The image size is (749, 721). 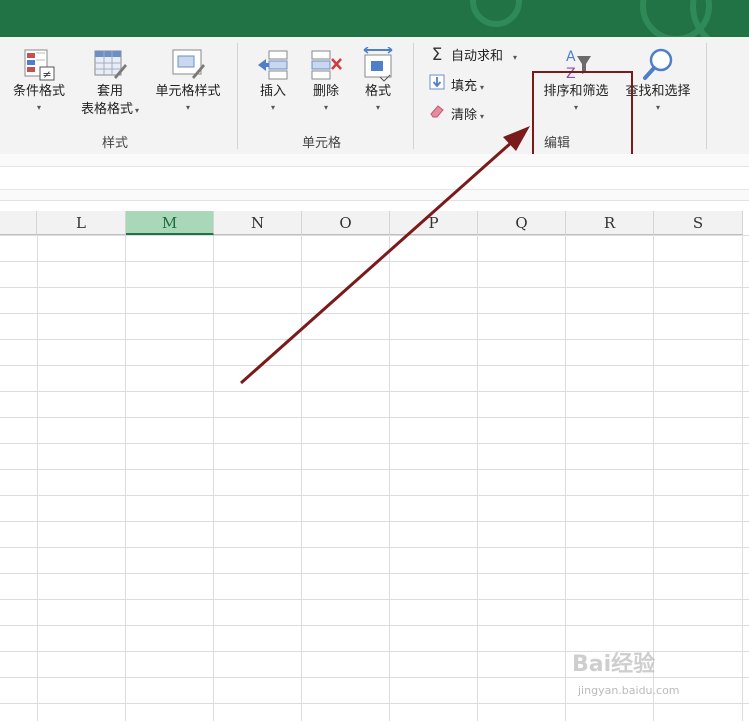 I want to click on cell-styles-button: 单元格样式 ▾, so click(x=188, y=80).